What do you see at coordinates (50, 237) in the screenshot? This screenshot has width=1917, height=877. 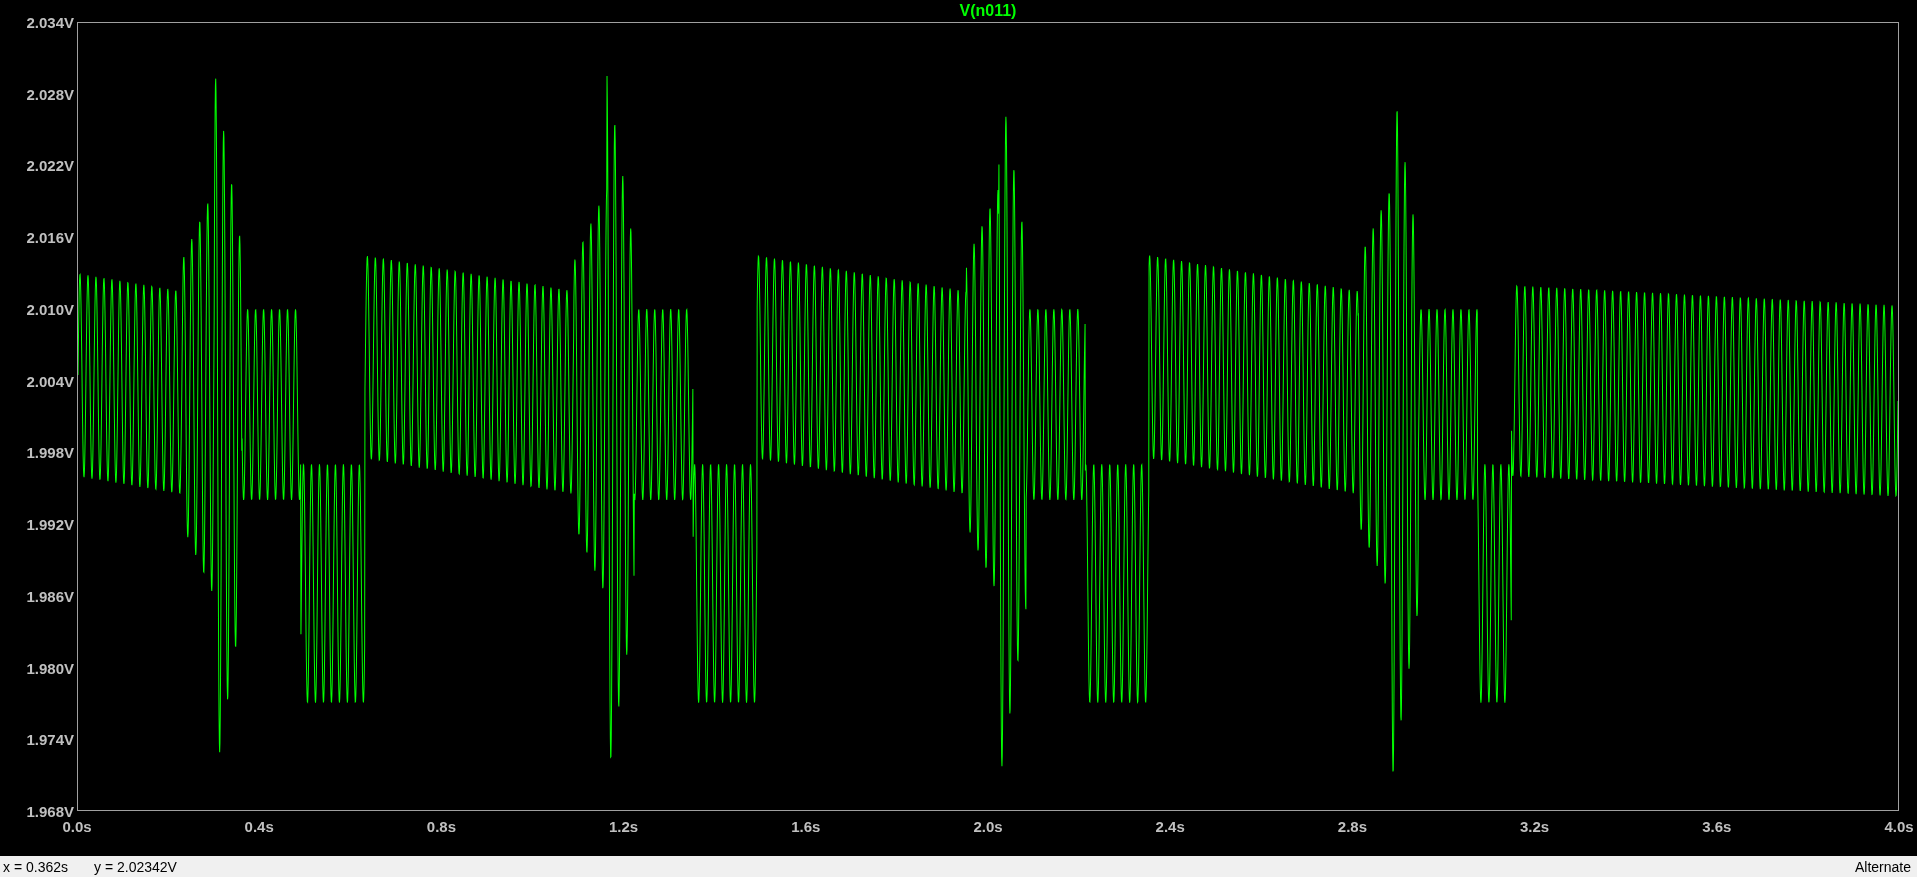 I see `y-axis-label: 2.016V` at bounding box center [50, 237].